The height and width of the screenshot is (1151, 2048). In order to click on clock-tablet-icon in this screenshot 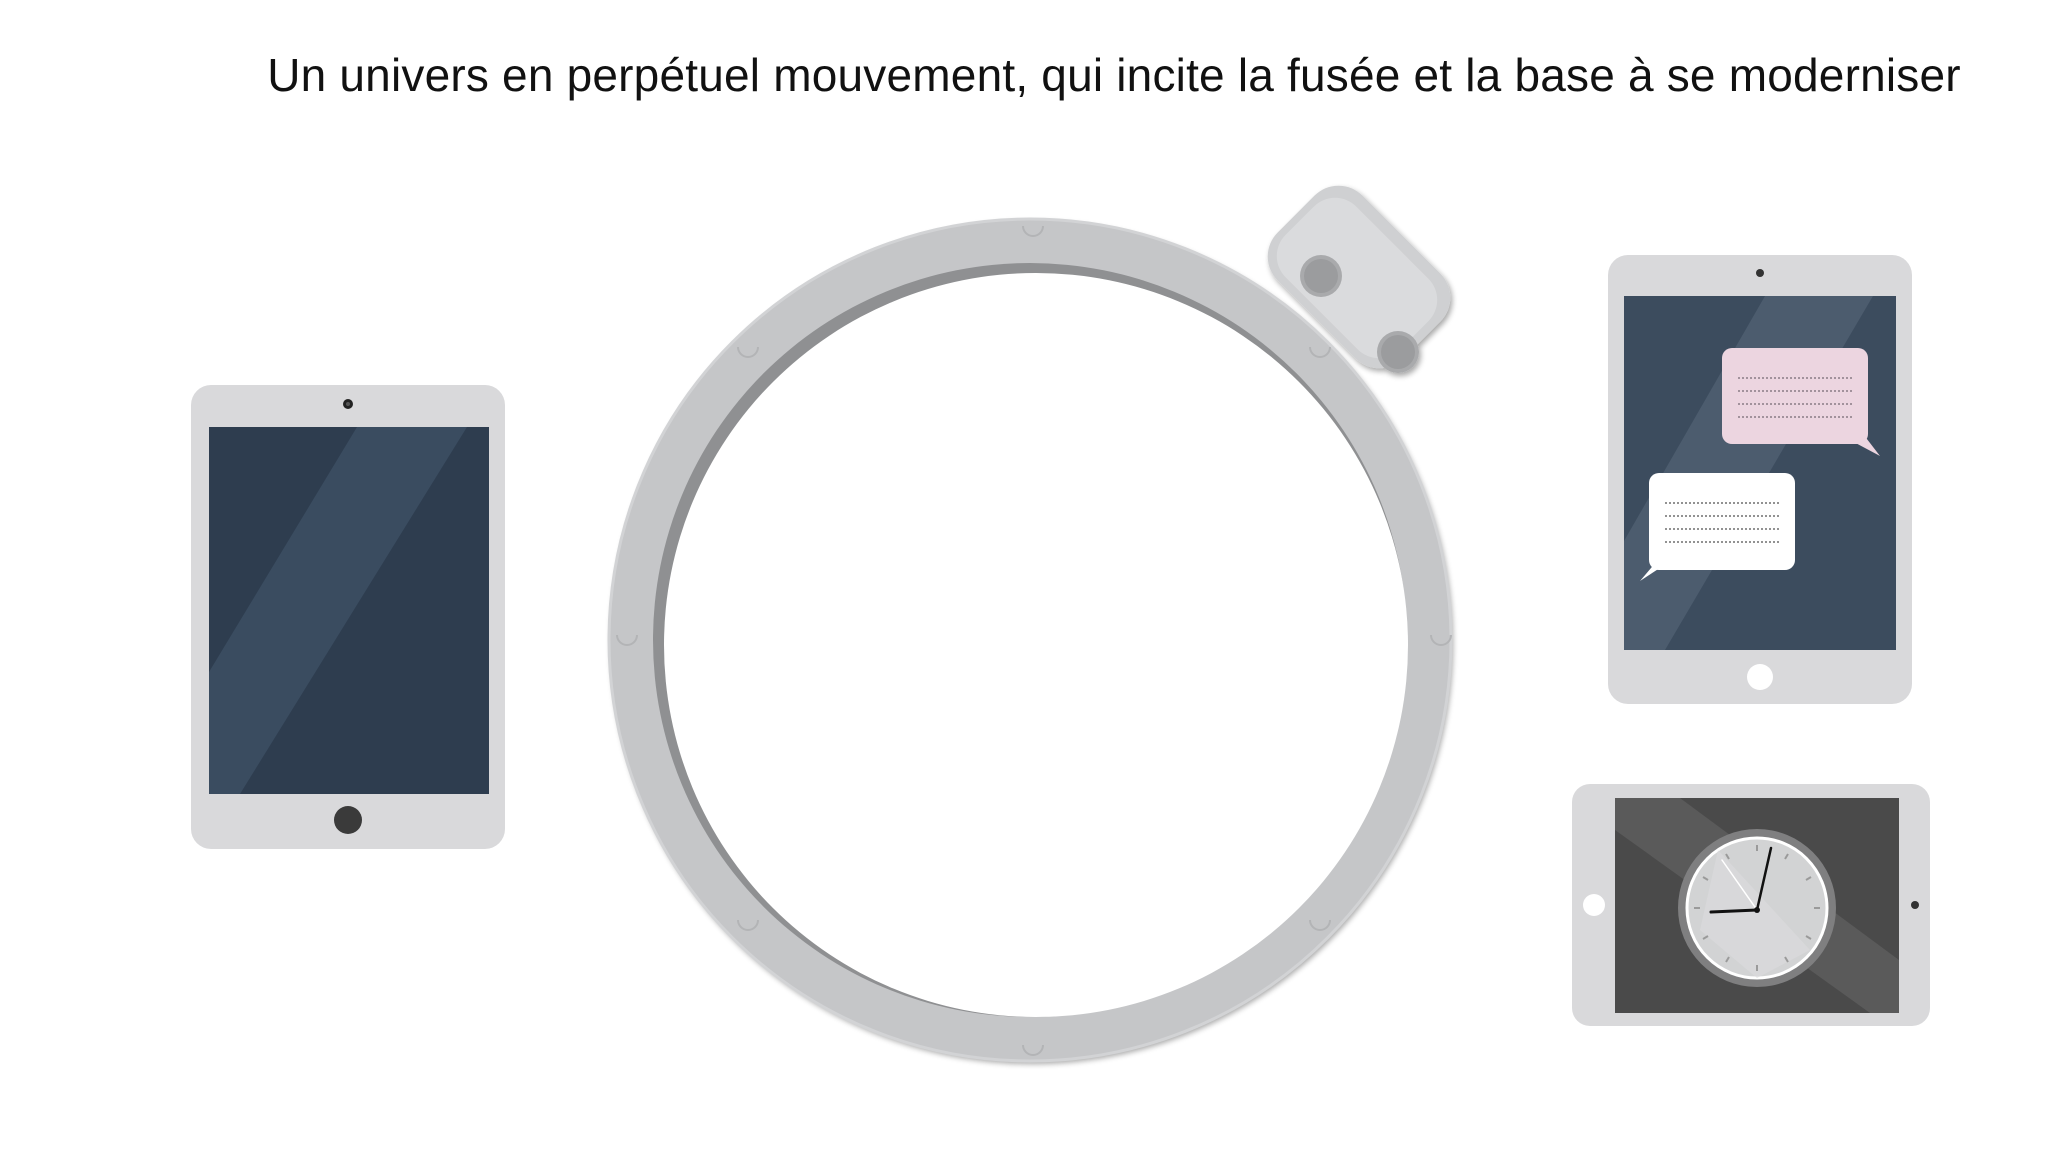, I will do `click(1751, 905)`.